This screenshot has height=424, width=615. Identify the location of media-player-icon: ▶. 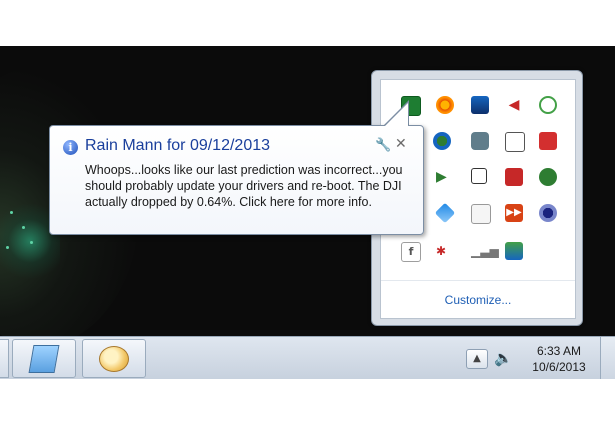
(445, 177).